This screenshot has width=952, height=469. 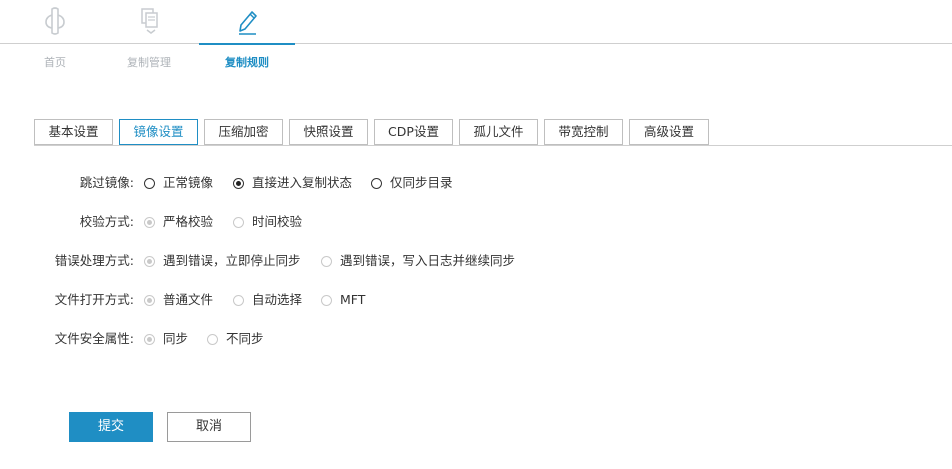 What do you see at coordinates (149, 21) in the screenshot?
I see `copy-management-icon` at bounding box center [149, 21].